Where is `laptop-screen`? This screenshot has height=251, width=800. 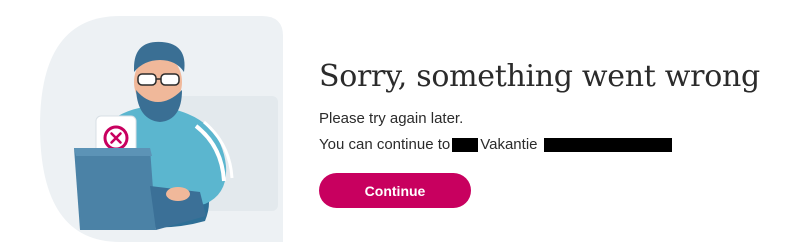 laptop-screen is located at coordinates (115, 189).